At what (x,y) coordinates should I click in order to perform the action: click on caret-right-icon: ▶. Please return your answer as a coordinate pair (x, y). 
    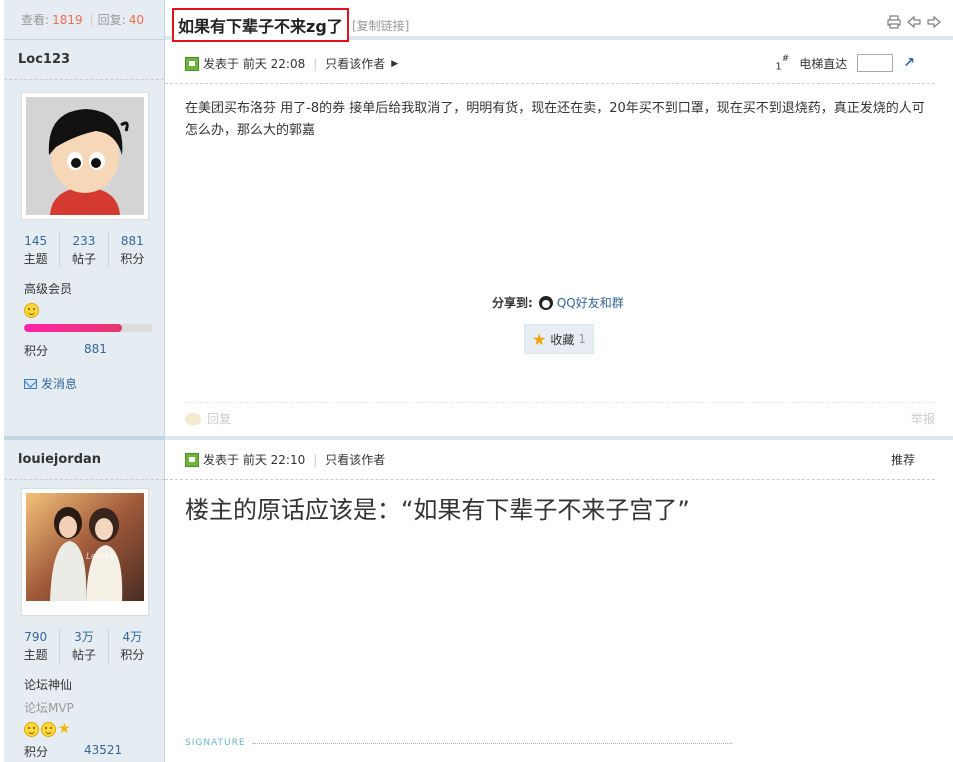
    Looking at the image, I should click on (394, 64).